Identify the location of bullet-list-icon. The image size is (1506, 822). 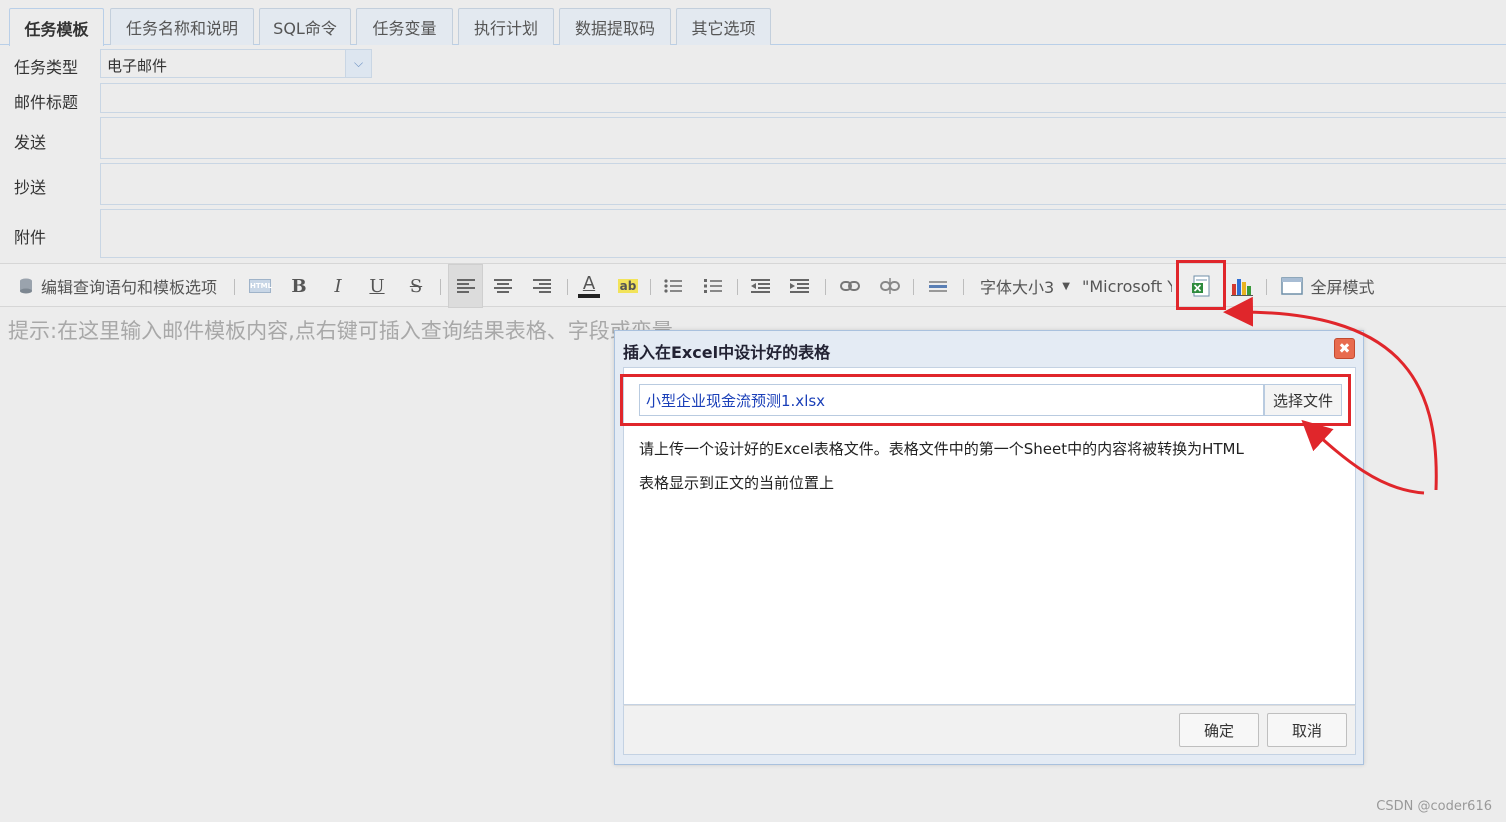
(673, 286).